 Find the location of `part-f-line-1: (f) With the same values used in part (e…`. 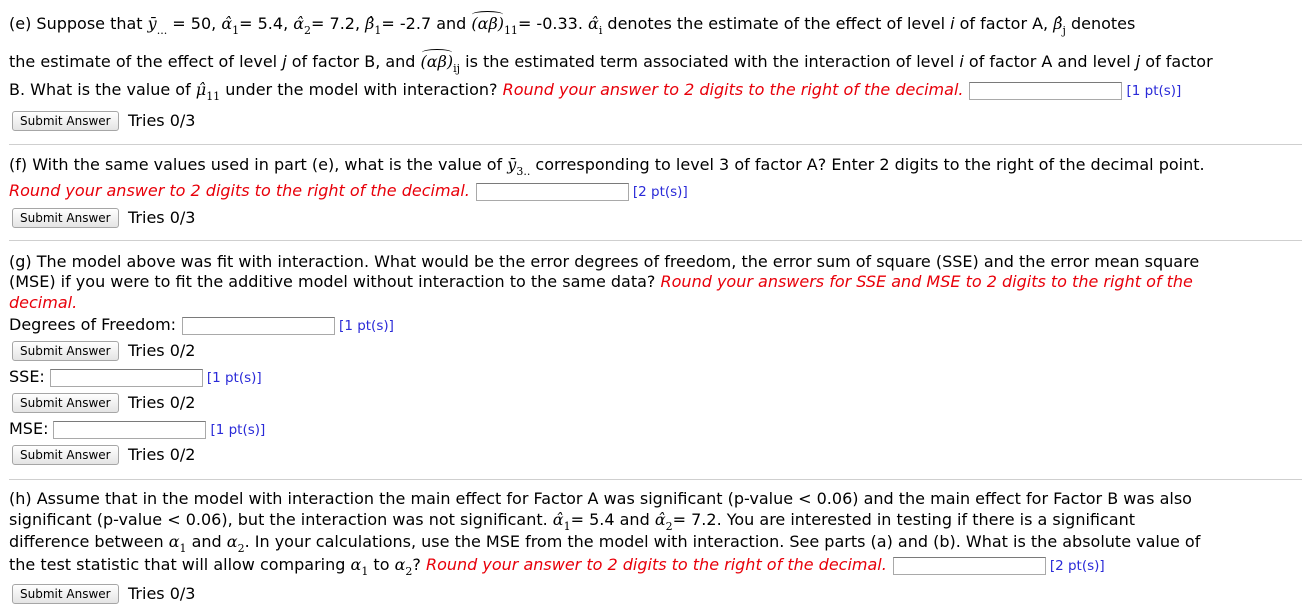

part-f-line-1: (f) With the same values used in part (e… is located at coordinates (607, 166).